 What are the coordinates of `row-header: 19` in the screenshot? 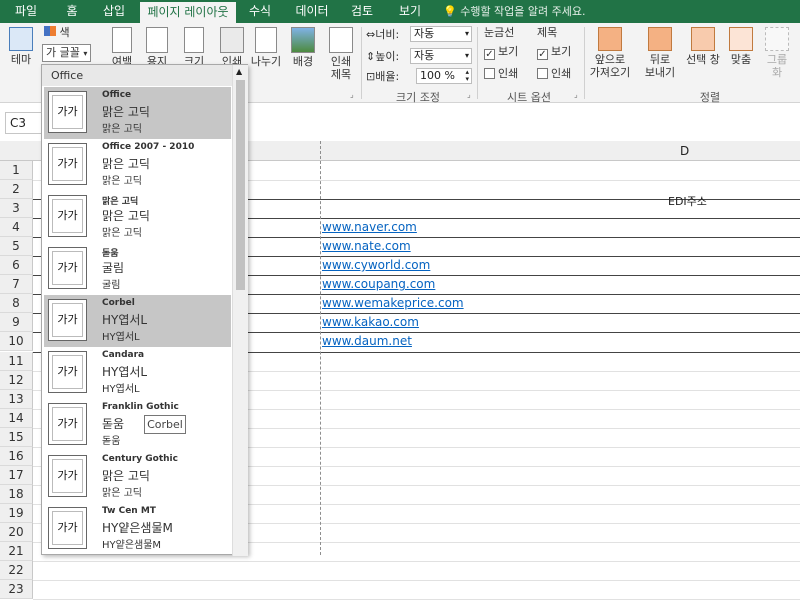 It's located at (16, 513).